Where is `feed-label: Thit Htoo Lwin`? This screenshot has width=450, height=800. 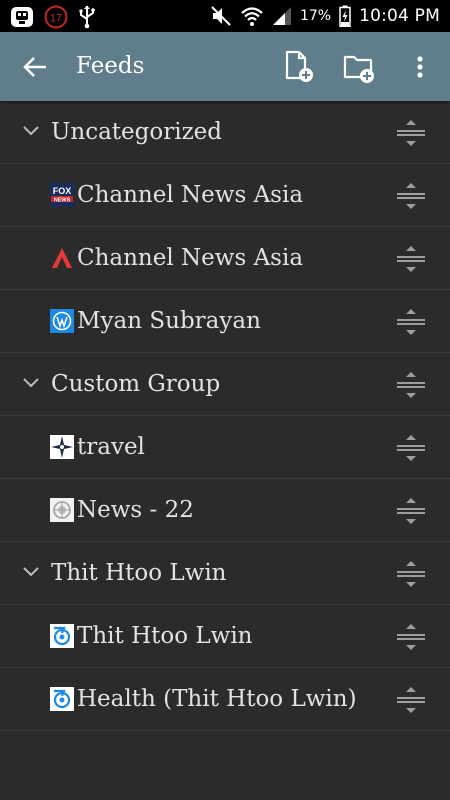 feed-label: Thit Htoo Lwin is located at coordinates (165, 636).